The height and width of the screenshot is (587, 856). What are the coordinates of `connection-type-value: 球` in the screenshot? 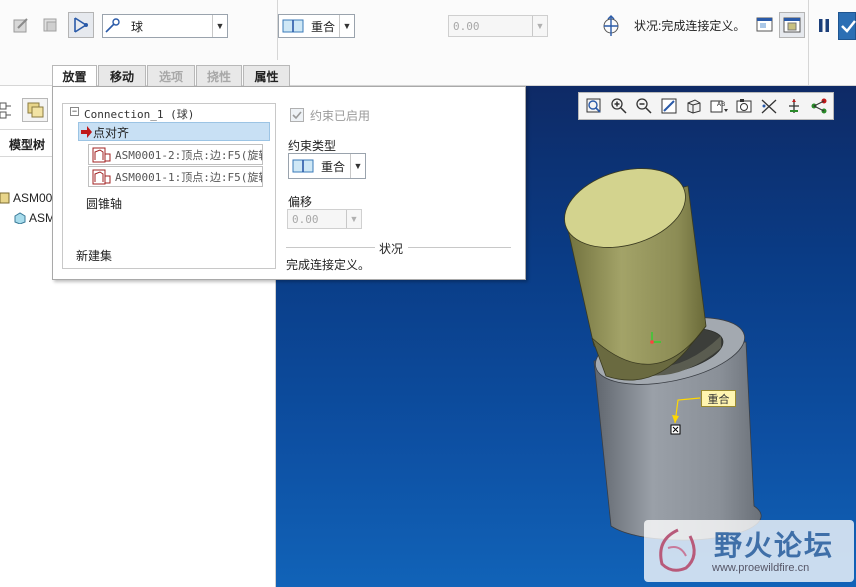 It's located at (137, 26).